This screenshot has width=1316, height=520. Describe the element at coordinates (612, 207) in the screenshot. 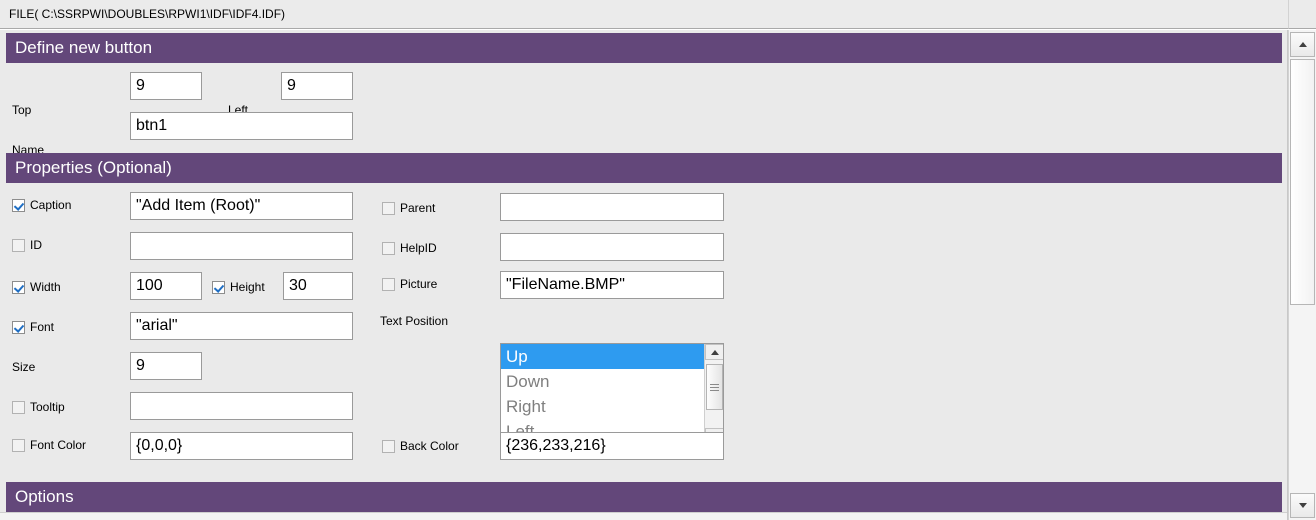

I see `parent-input` at that location.